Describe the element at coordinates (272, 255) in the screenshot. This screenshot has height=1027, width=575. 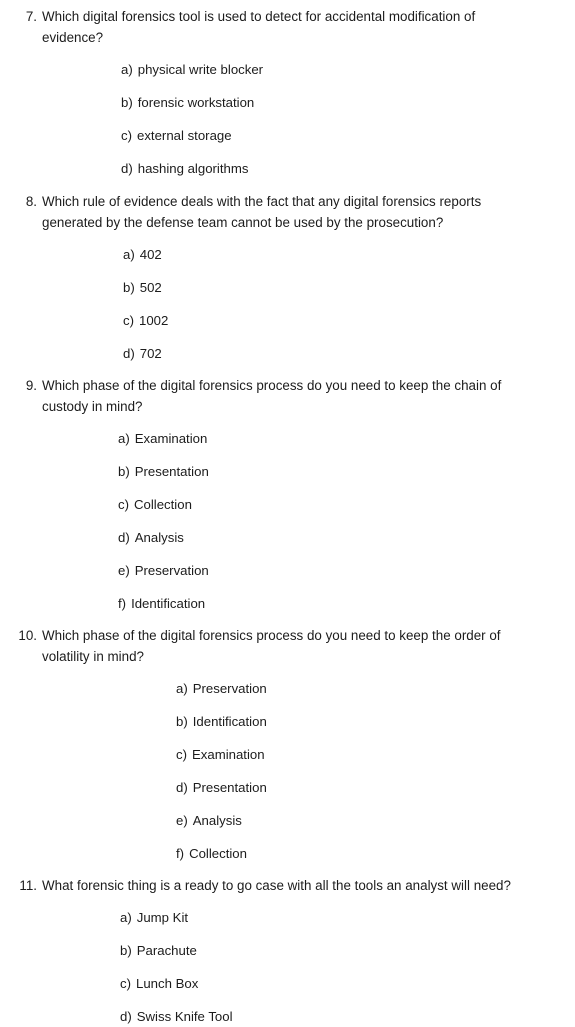
I see `option-row: a) 402` at that location.